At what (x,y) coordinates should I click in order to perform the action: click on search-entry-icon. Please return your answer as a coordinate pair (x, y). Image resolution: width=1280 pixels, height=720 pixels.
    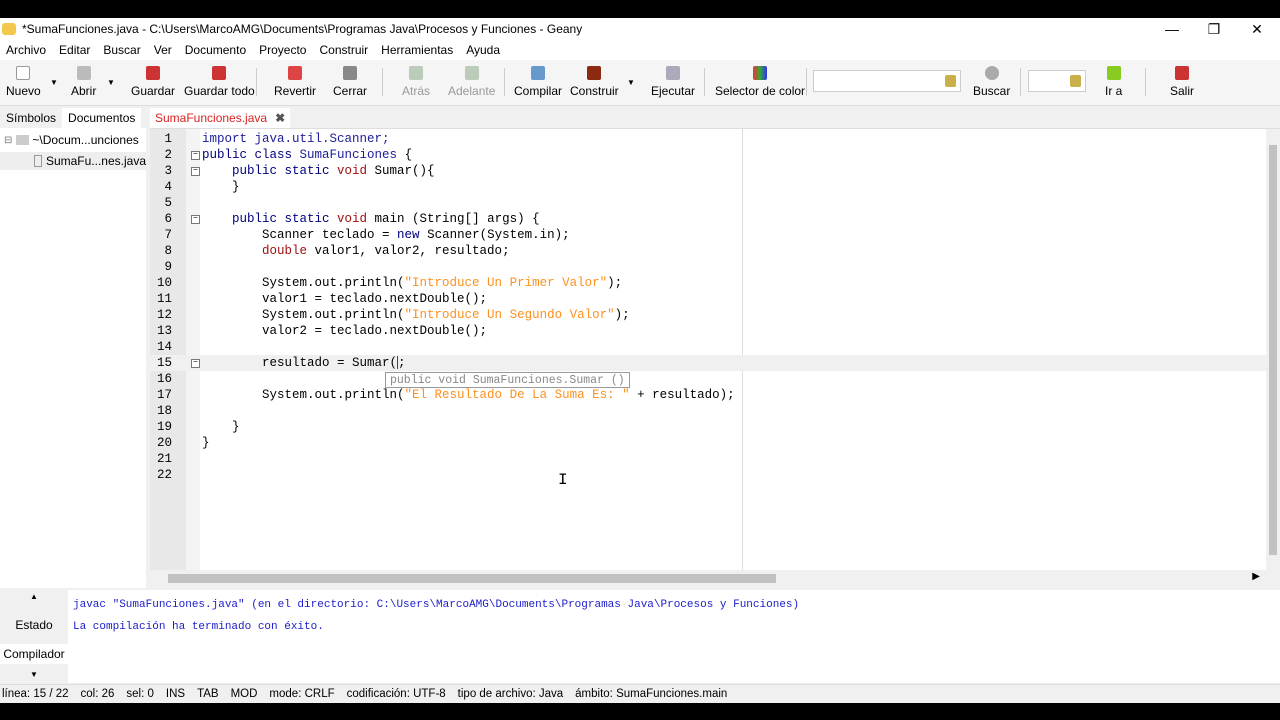
    Looking at the image, I should click on (950, 81).